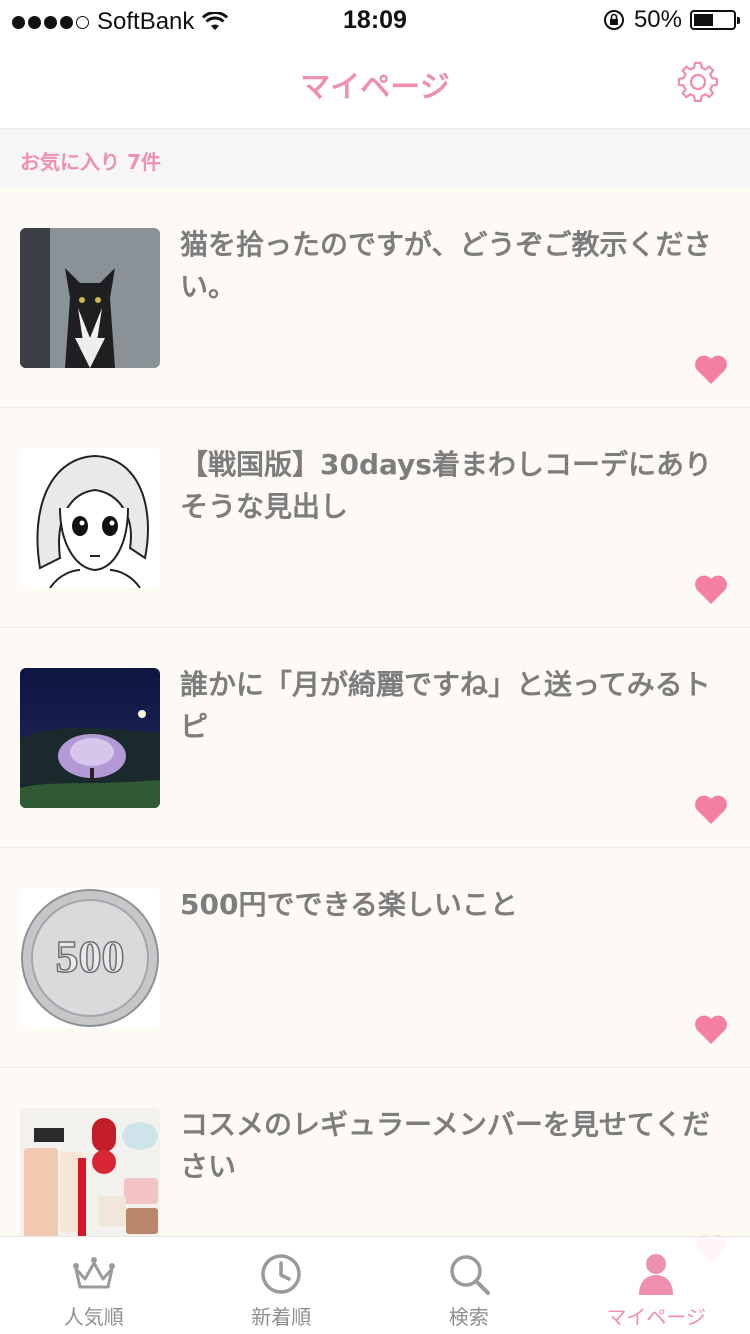 This screenshot has height=1334, width=750. I want to click on clock-icon, so click(281, 1274).